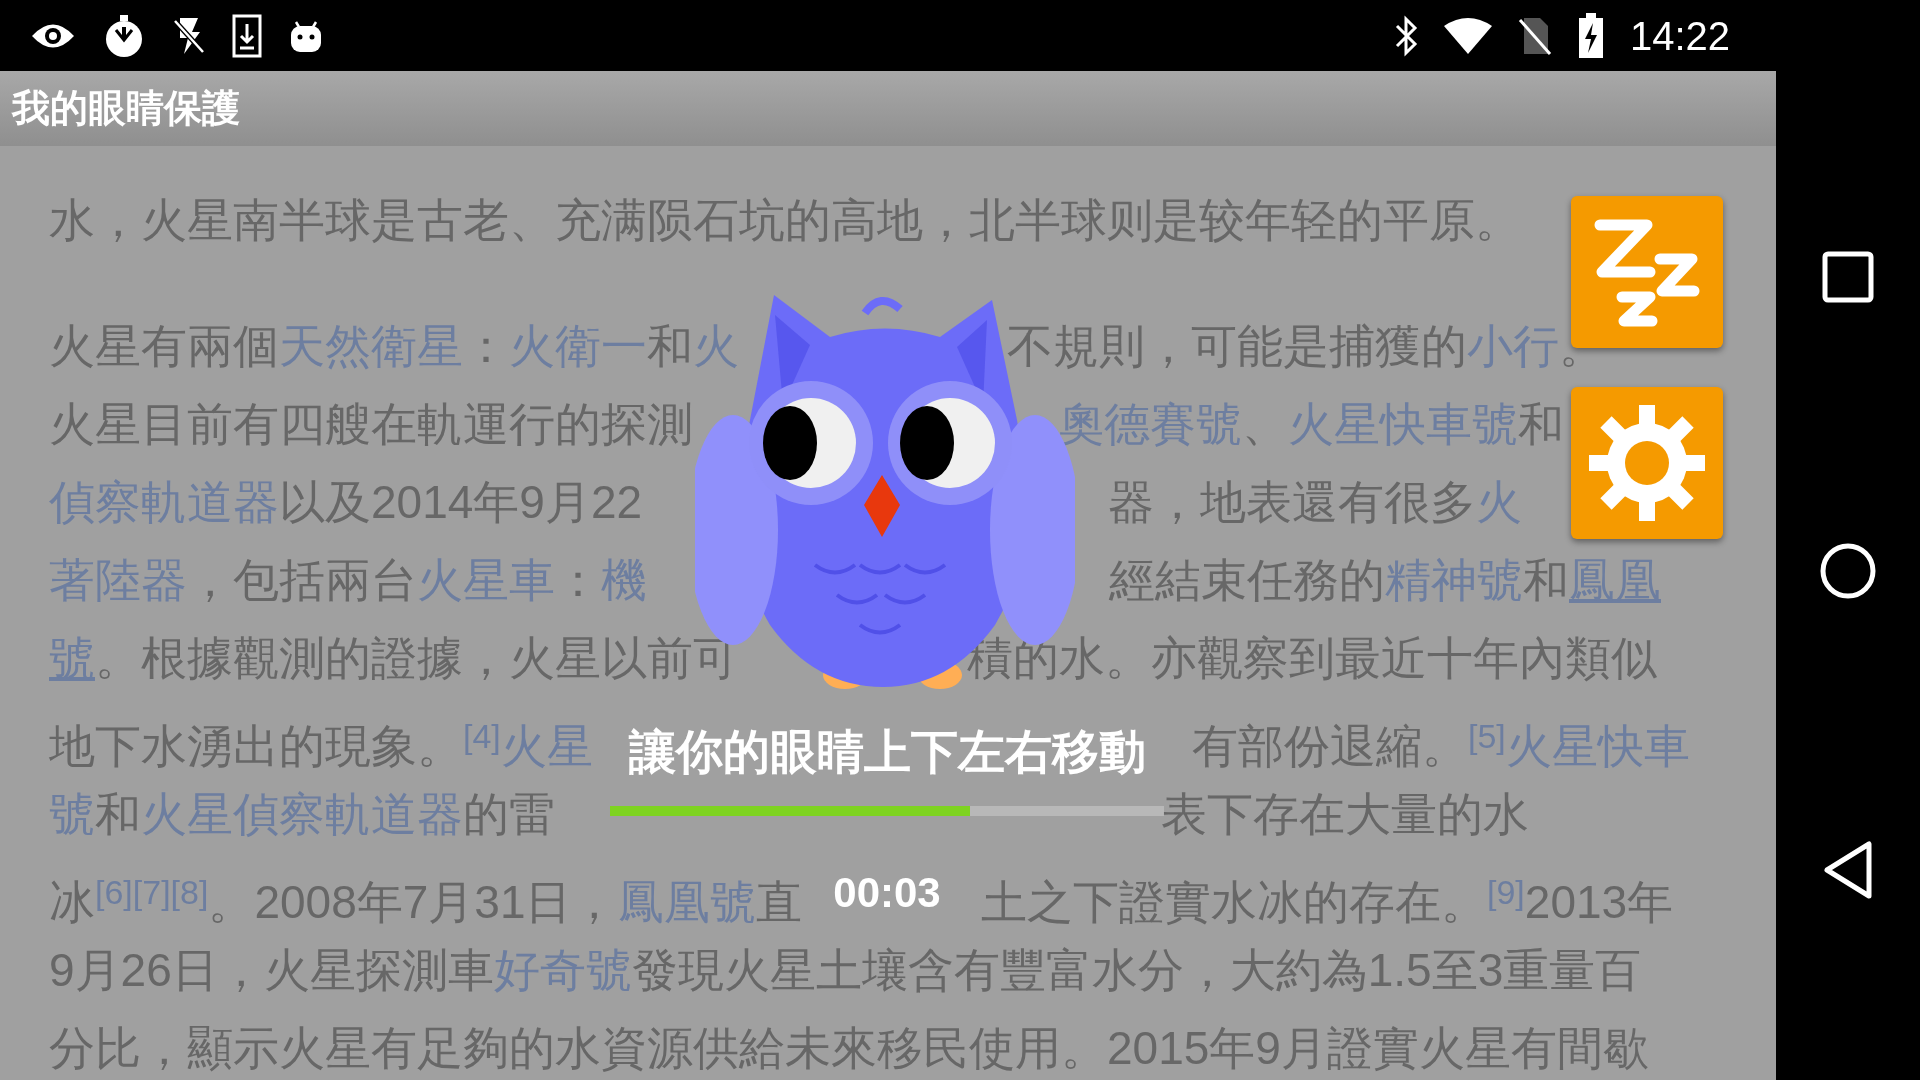 The image size is (1920, 1080). I want to click on article-text: 水，火星南半球是古老、充满陨石坑的高地，北半球则是较年轻的平原。, so click(785, 220).